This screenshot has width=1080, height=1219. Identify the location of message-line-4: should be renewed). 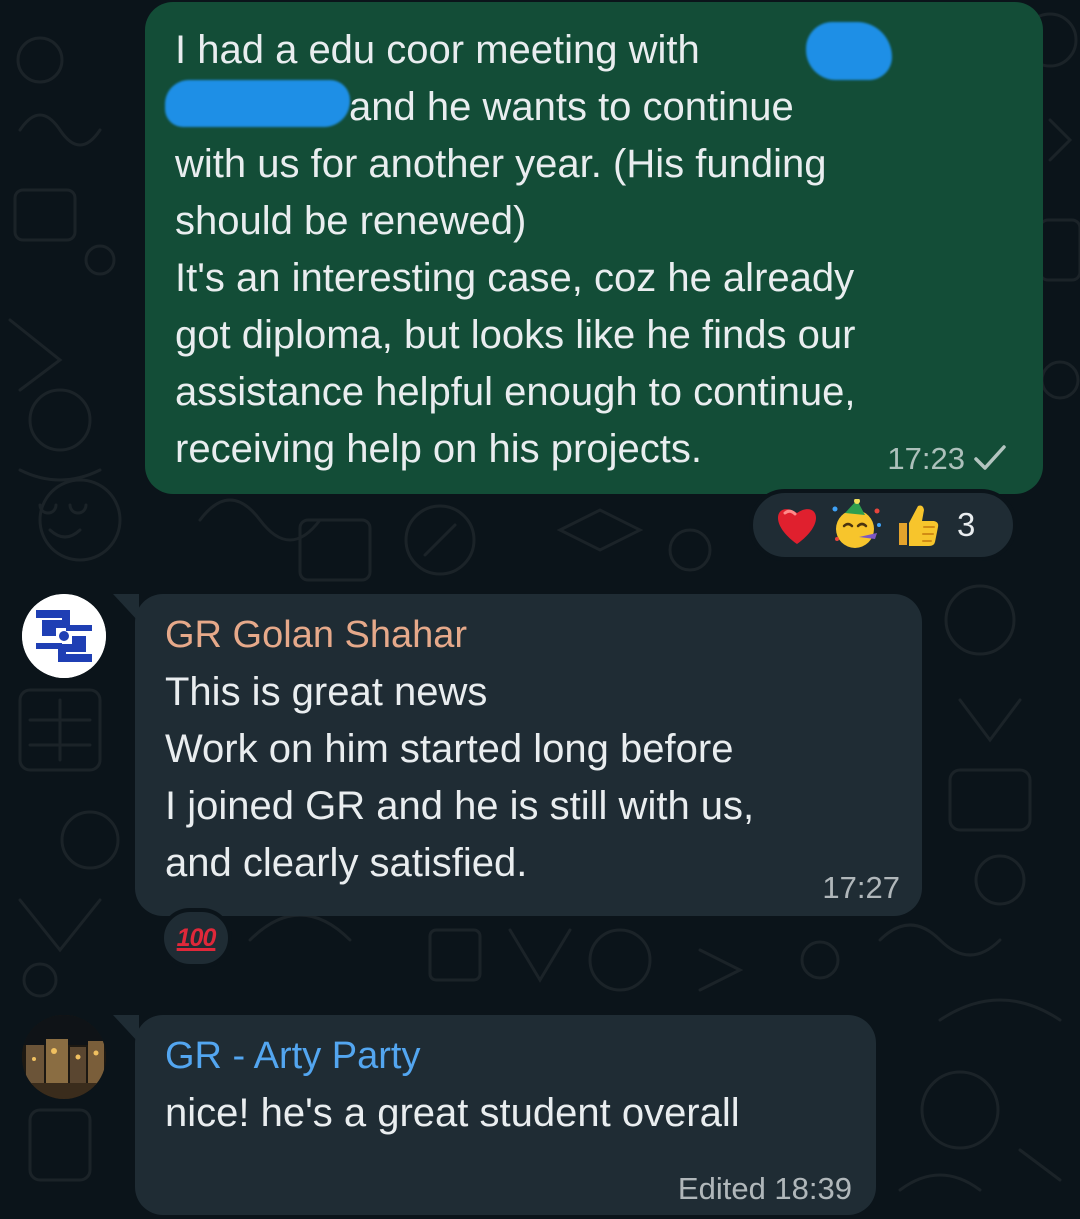
(351, 221).